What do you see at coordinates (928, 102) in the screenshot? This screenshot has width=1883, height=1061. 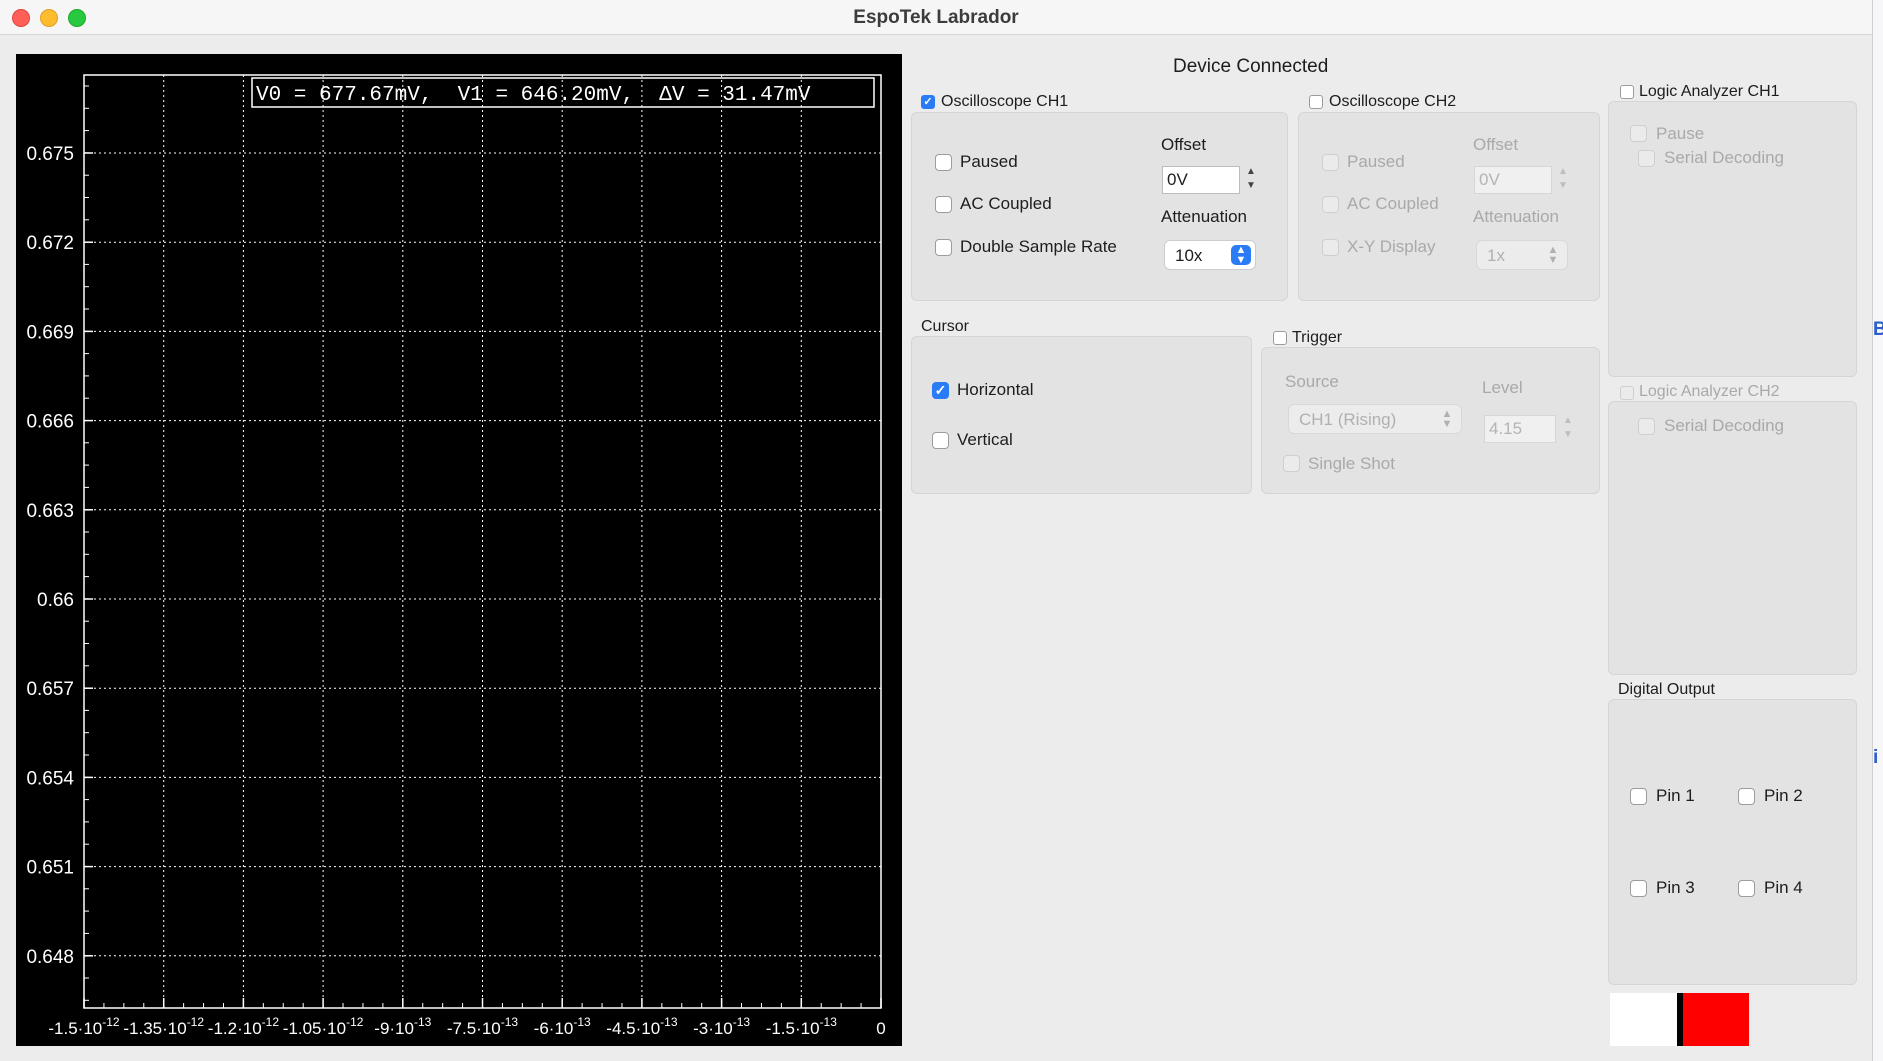 I see `ch1-enable-checkbox: ✓` at bounding box center [928, 102].